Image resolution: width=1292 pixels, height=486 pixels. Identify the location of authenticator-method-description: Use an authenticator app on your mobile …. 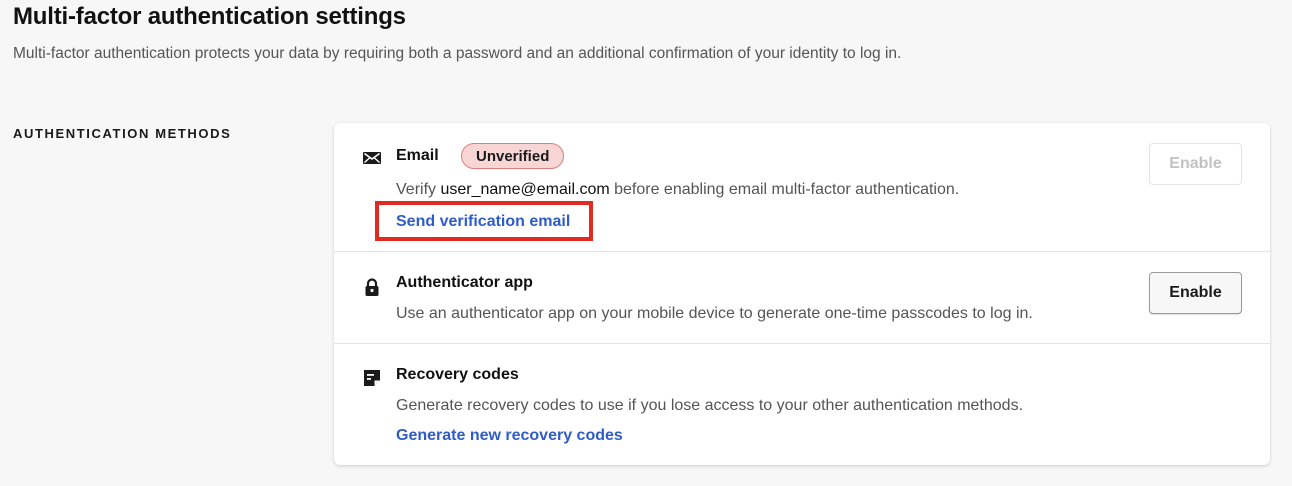
(714, 313).